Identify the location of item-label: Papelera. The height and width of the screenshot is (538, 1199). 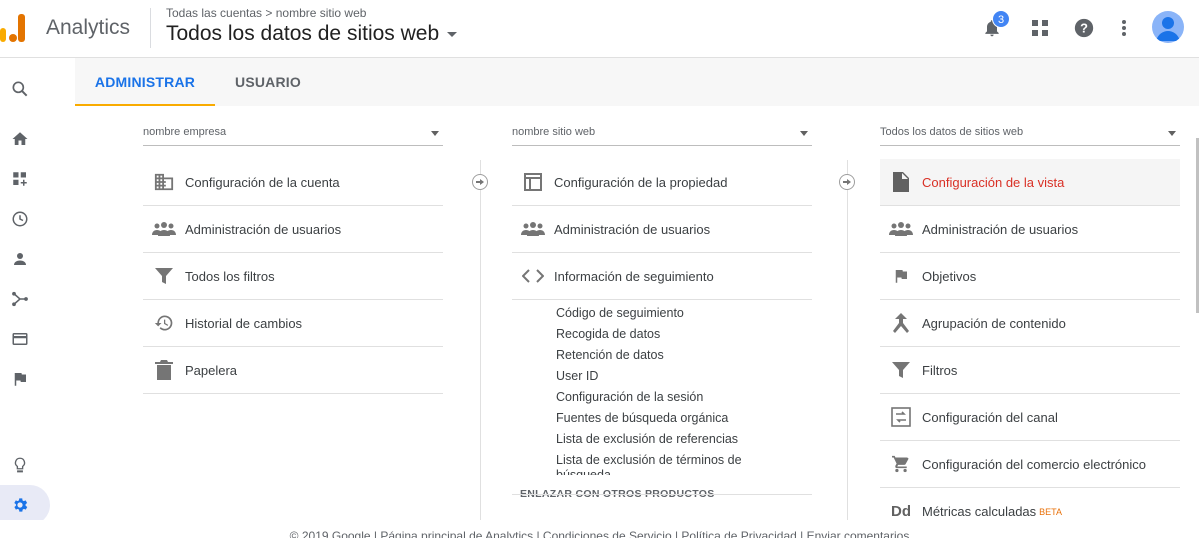
(211, 370).